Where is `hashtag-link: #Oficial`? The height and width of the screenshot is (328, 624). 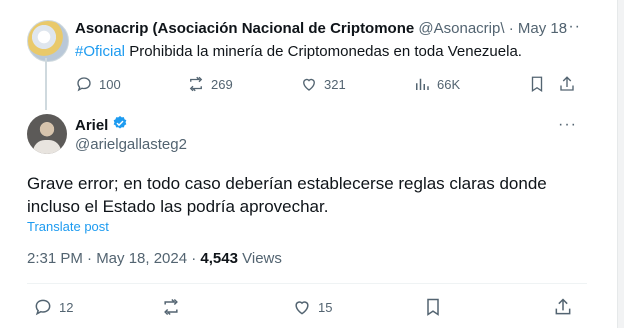 hashtag-link: #Oficial is located at coordinates (100, 51).